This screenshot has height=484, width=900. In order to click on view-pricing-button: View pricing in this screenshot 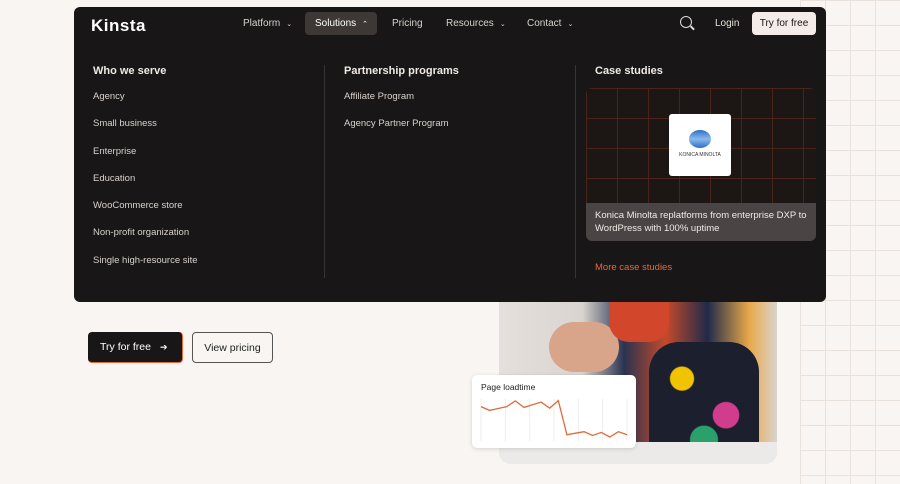, I will do `click(232, 347)`.